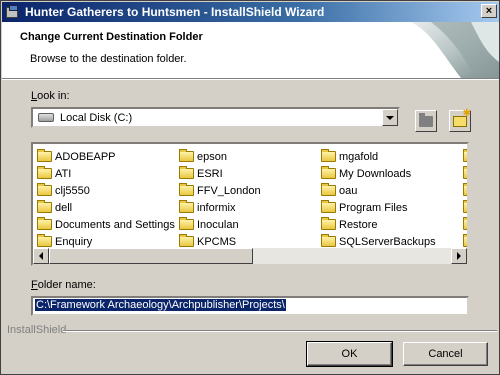  I want to click on folder-item-label: Program Files, so click(373, 207).